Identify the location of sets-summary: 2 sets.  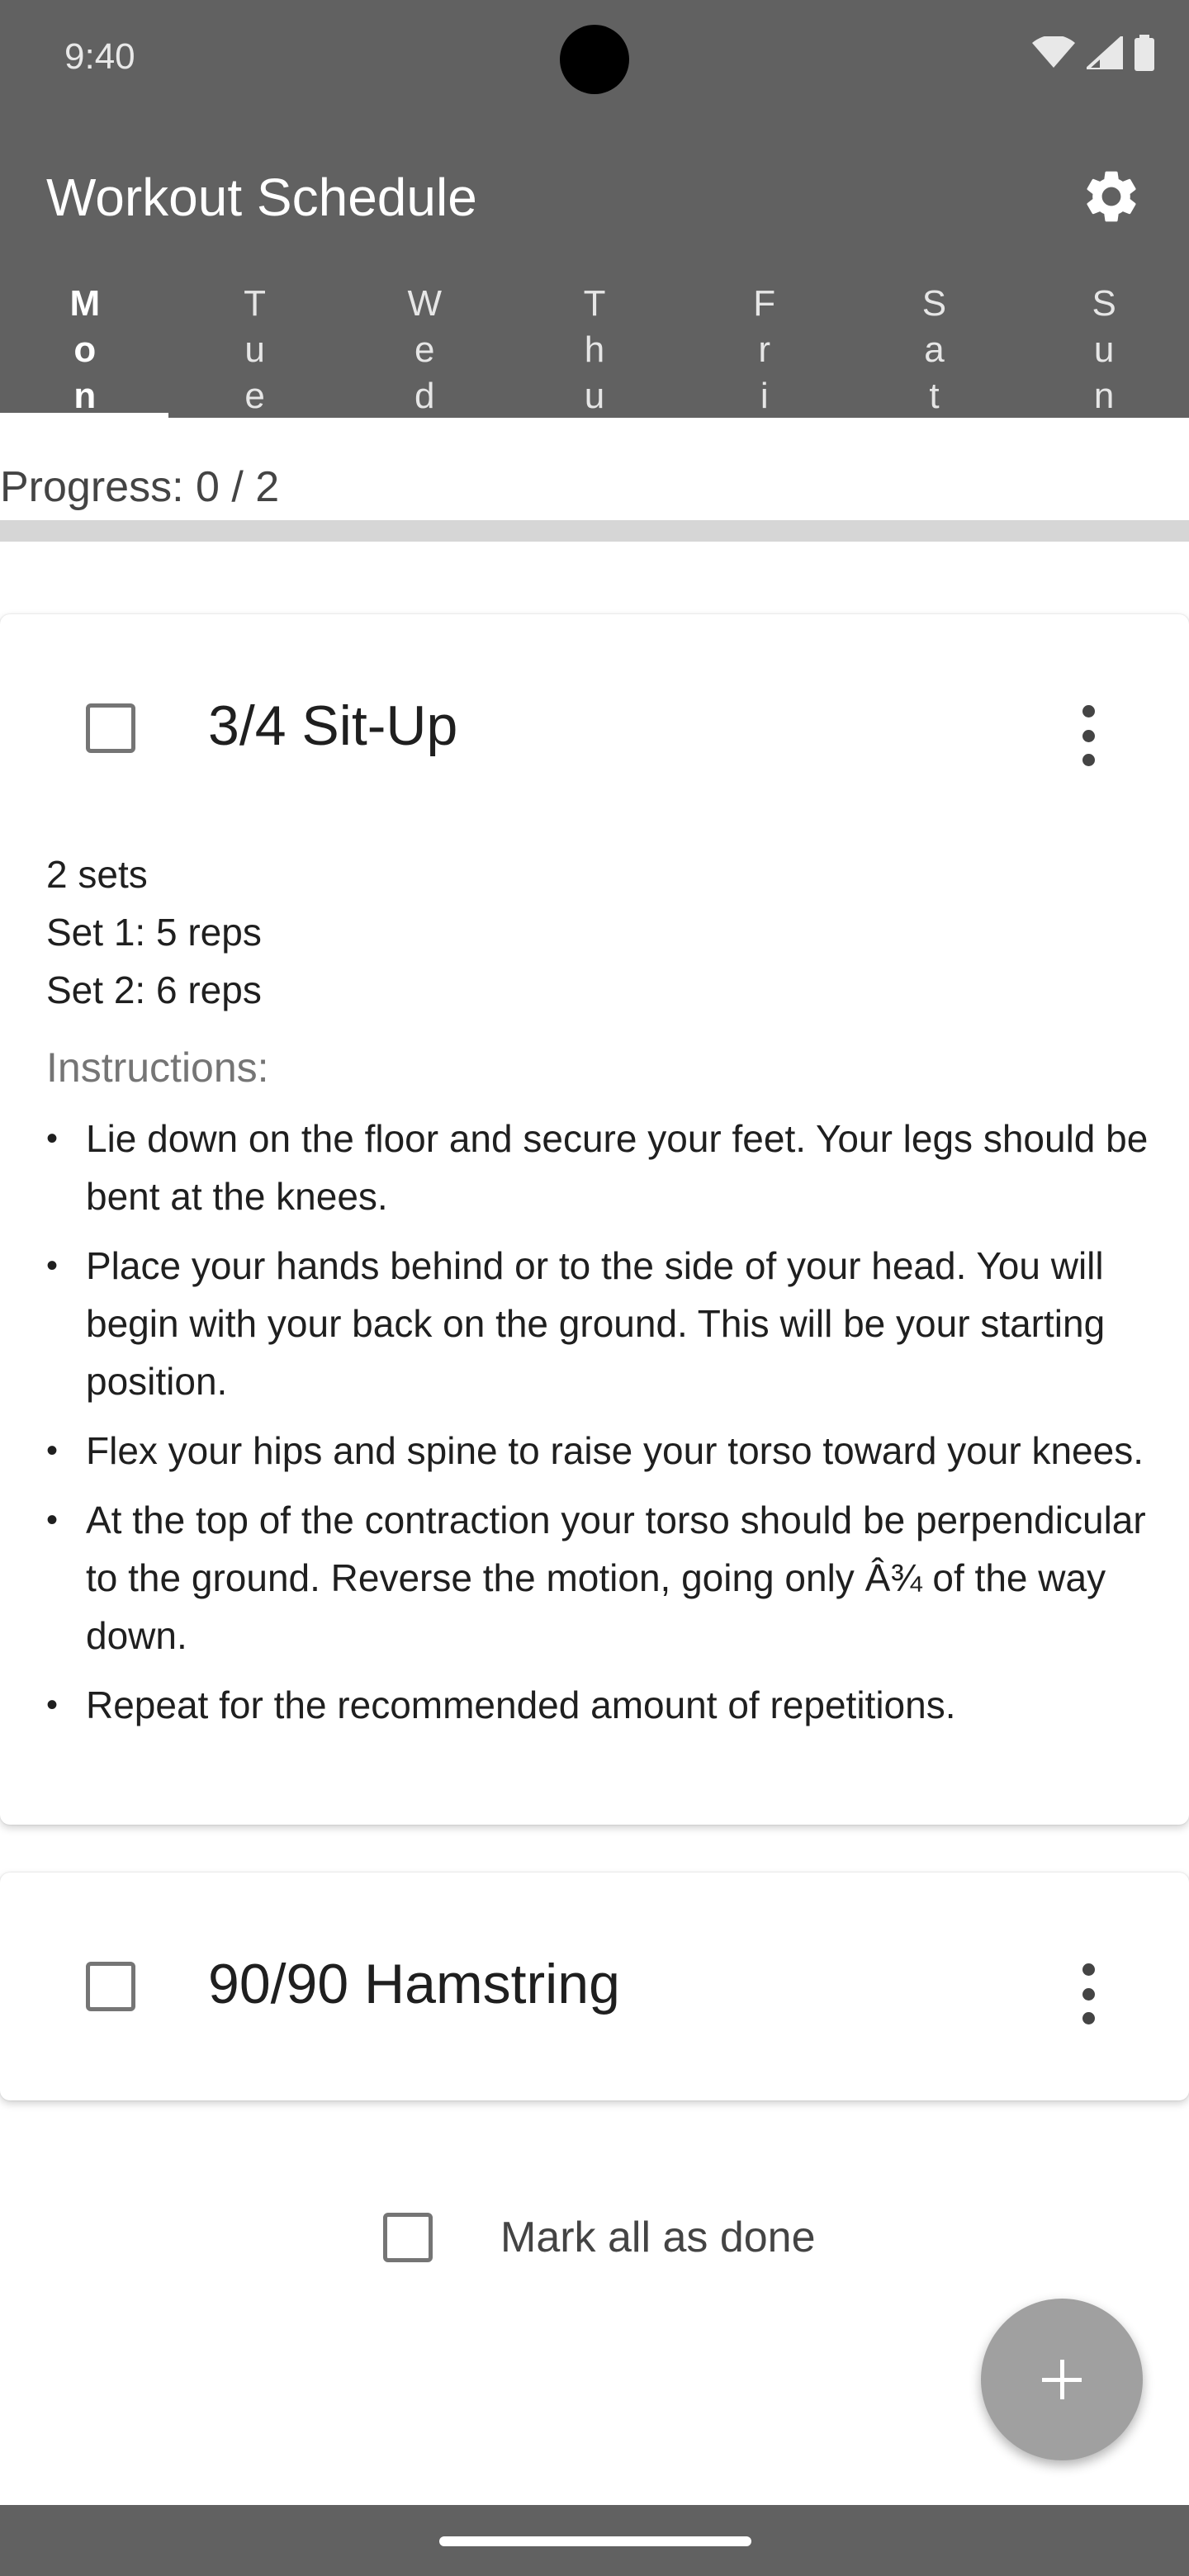
(97, 874).